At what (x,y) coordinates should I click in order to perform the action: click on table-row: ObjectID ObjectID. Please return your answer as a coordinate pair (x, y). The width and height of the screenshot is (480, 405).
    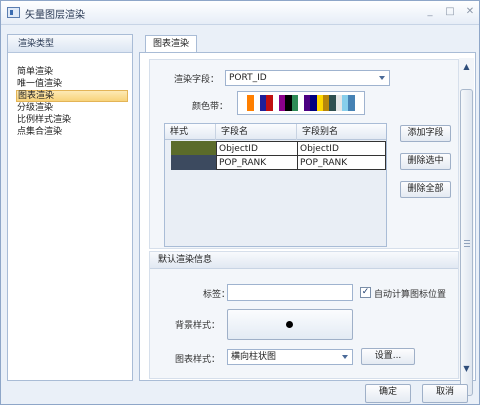
    Looking at the image, I should click on (275, 148).